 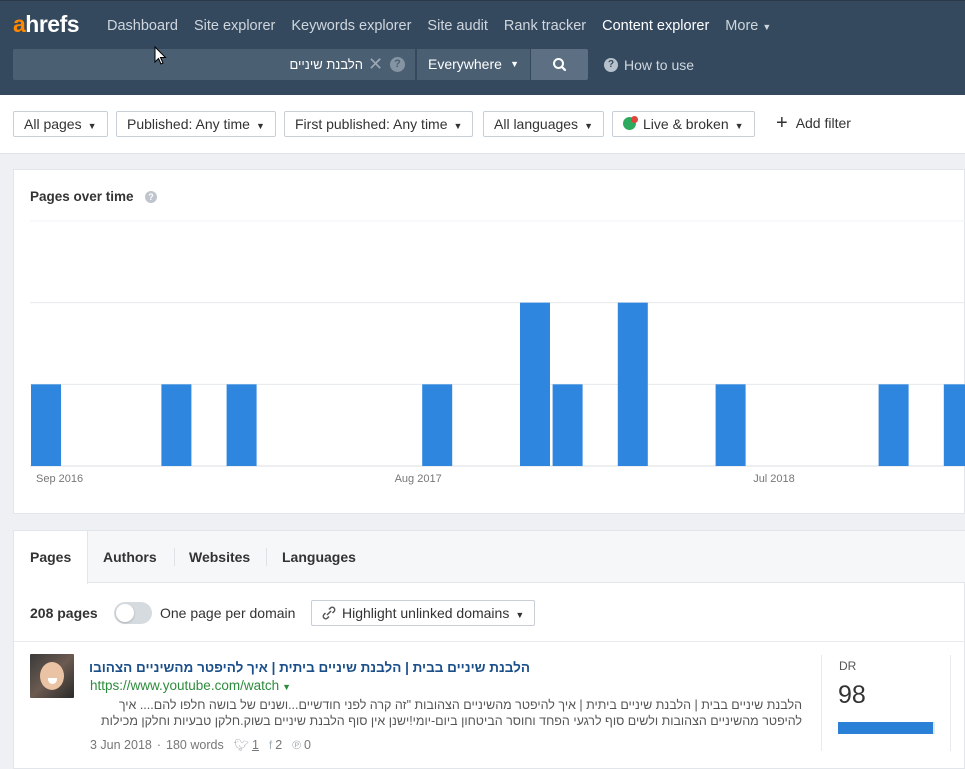 I want to click on highlight-label: Highlight unlinked domains, so click(x=426, y=613).